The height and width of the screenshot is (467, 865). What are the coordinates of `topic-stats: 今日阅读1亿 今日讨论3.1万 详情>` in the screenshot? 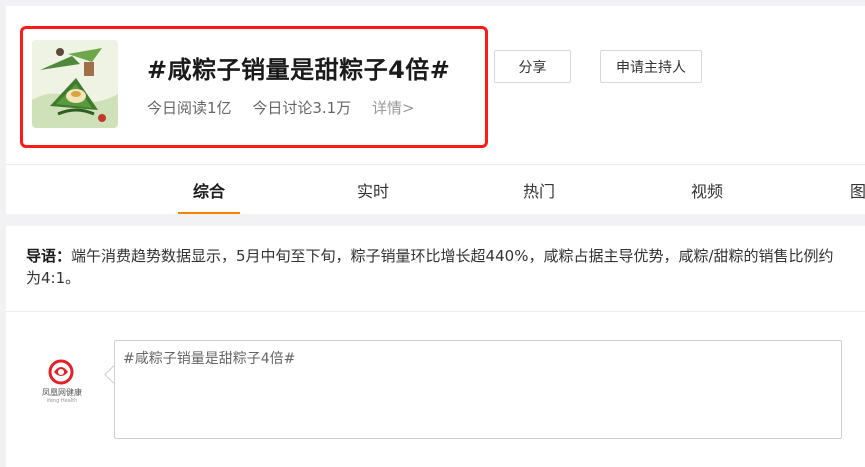 It's located at (281, 107).